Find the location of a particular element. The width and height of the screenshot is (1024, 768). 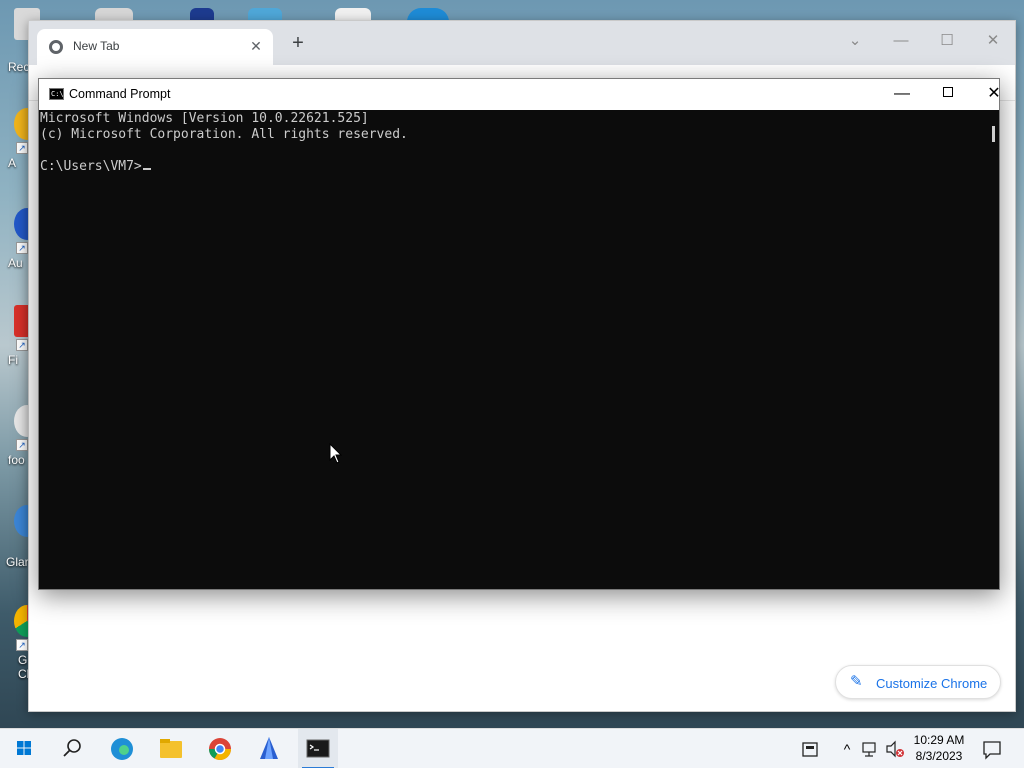

news-icon is located at coordinates (810, 749).